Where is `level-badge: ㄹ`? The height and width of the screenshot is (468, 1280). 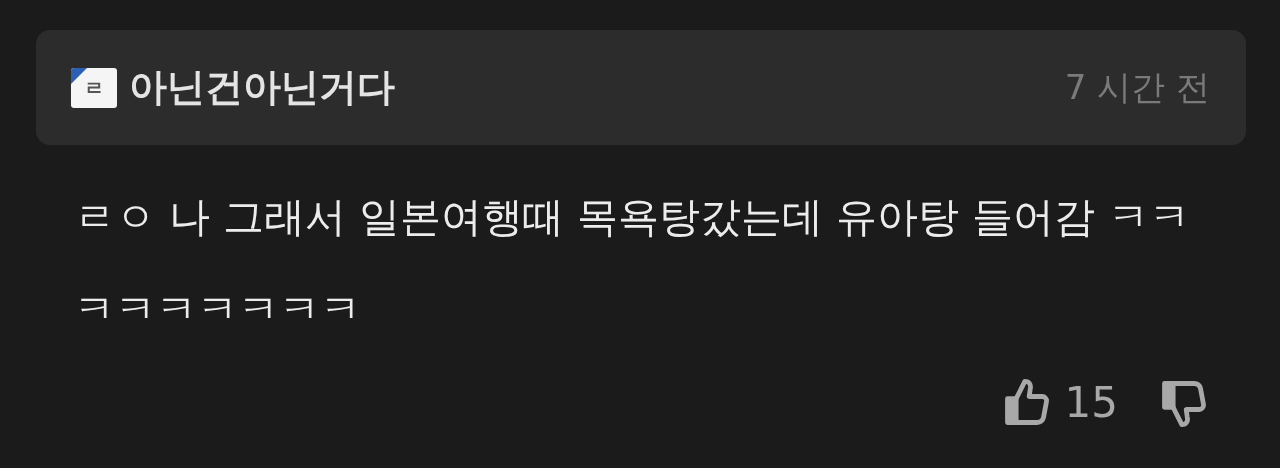 level-badge: ㄹ is located at coordinates (94, 87).